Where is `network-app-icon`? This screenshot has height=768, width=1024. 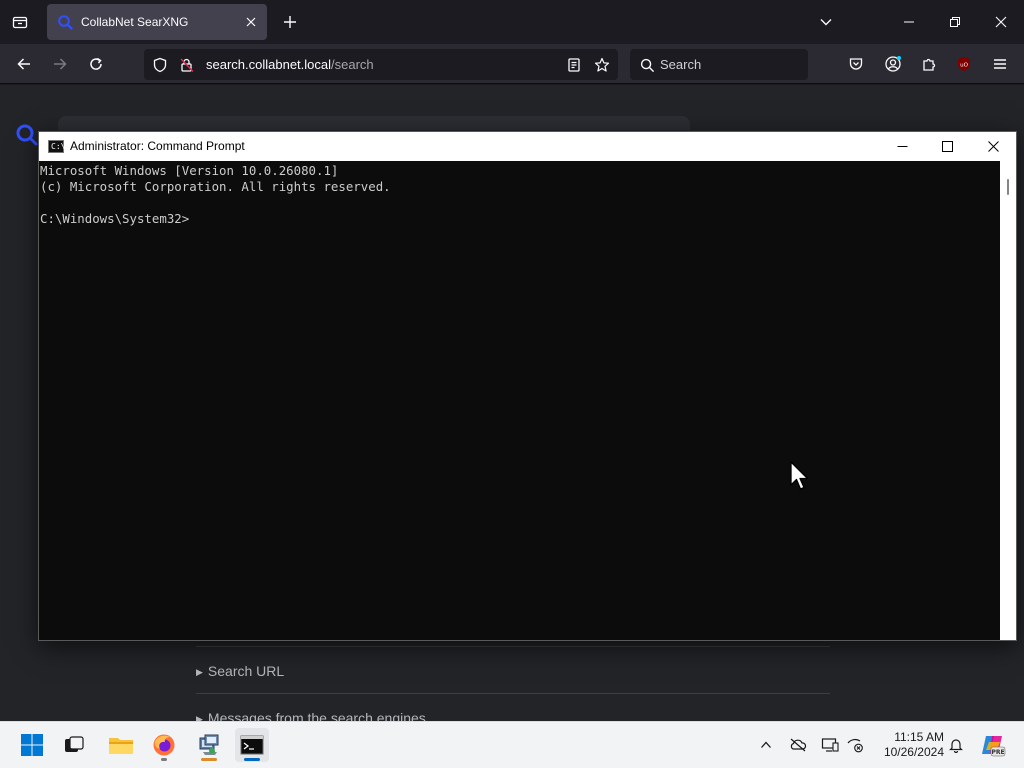
network-app-icon is located at coordinates (209, 745).